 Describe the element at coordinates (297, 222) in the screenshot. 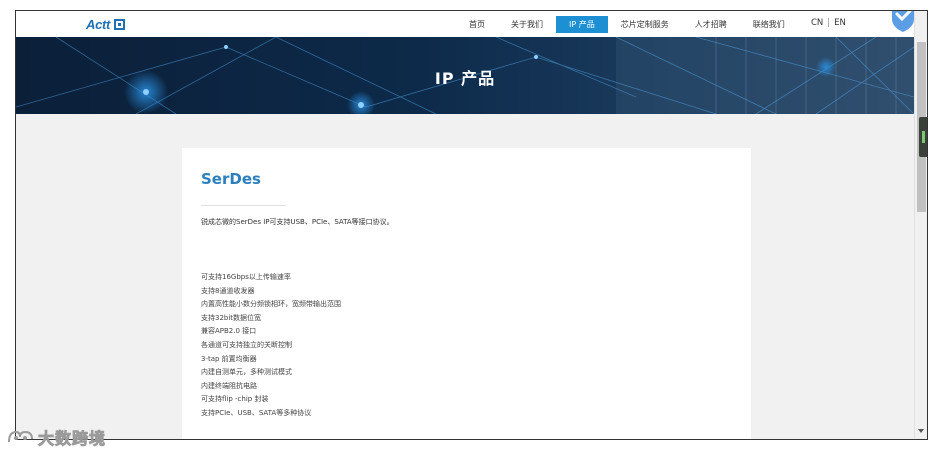

I see `product-intro: 锐成芯微的SerDes IP可支持USB、PCIe、SATA等接口协议。` at that location.